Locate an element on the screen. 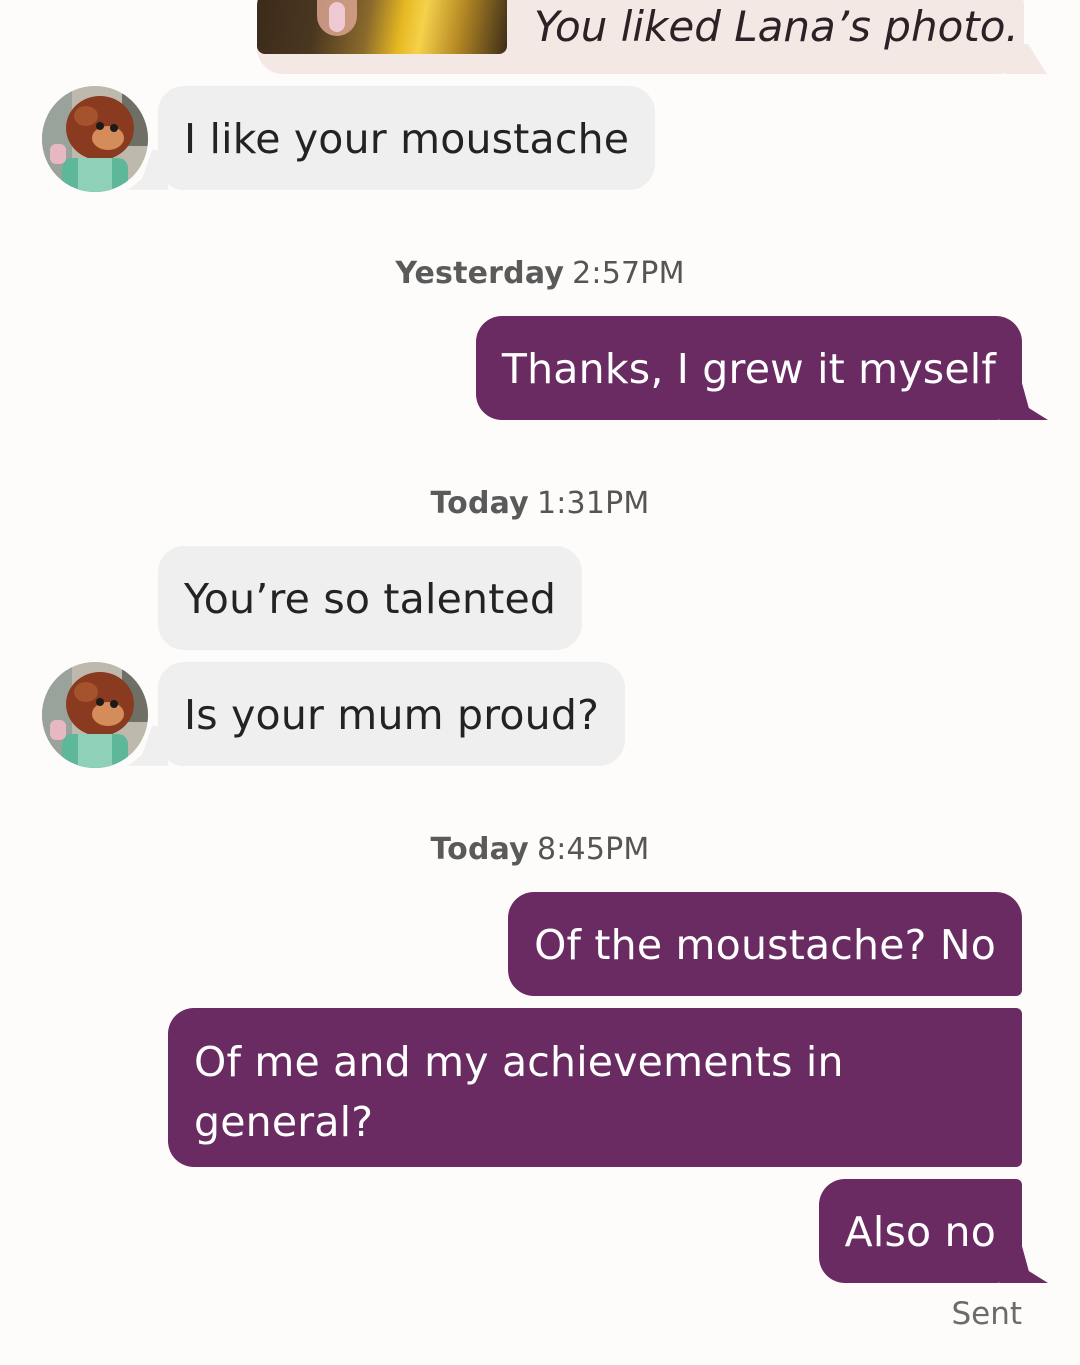 The width and height of the screenshot is (1080, 1365). message-text: Is your mum proud? is located at coordinates (392, 715).